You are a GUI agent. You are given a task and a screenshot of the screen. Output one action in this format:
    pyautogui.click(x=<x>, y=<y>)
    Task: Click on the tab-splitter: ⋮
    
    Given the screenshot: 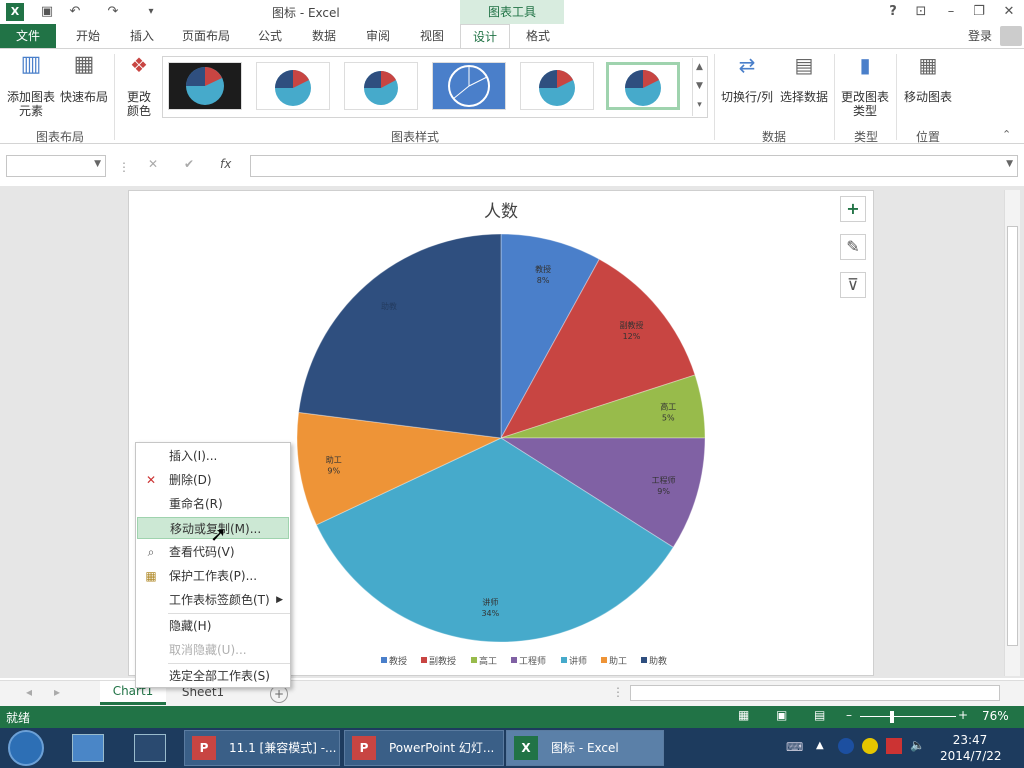 What is the action you would take?
    pyautogui.click(x=618, y=692)
    